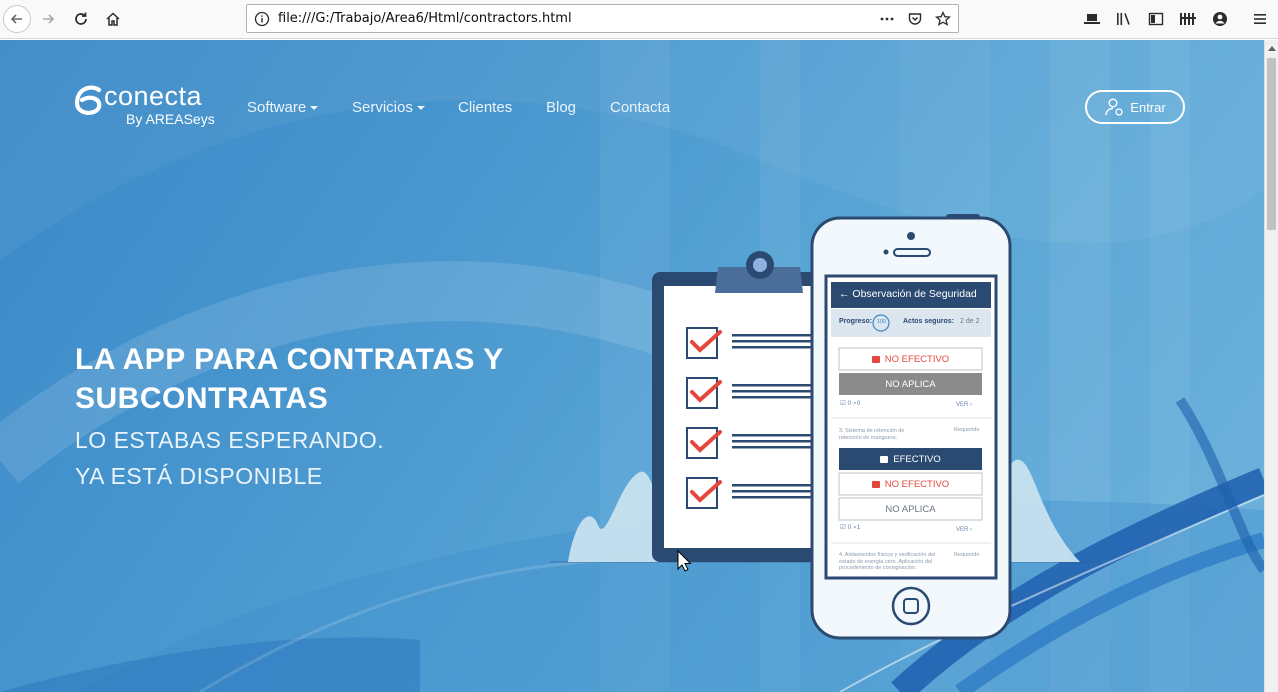 Image resolution: width=1278 pixels, height=692 pixels. Describe the element at coordinates (1156, 19) in the screenshot. I see `sidebar-icon` at that location.